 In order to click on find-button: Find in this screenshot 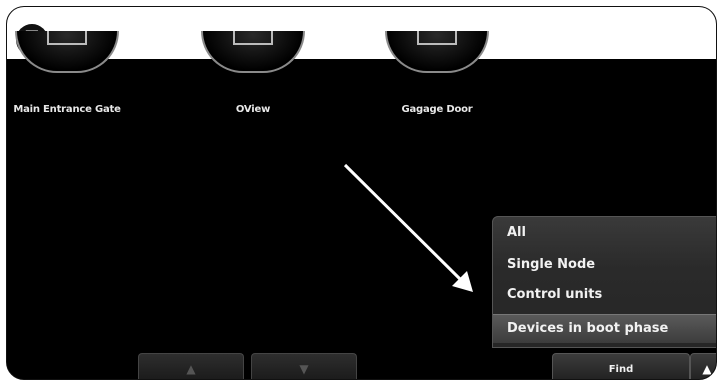, I will do `click(621, 366)`.